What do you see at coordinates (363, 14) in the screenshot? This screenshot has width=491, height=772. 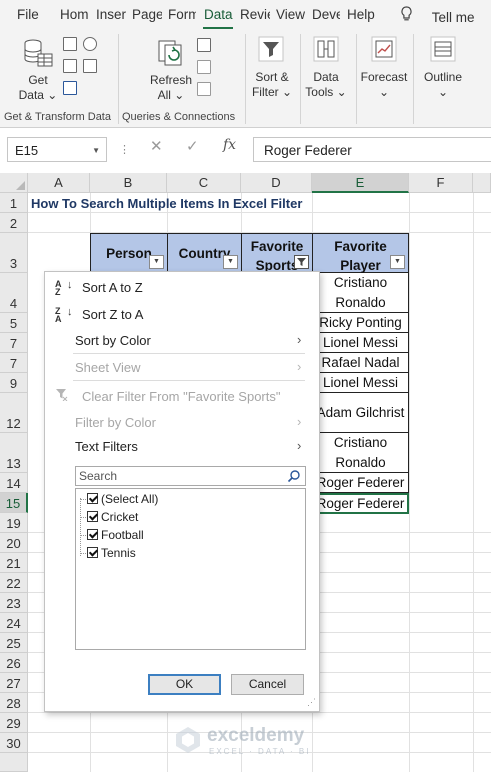 I see `tab-help: Help` at bounding box center [363, 14].